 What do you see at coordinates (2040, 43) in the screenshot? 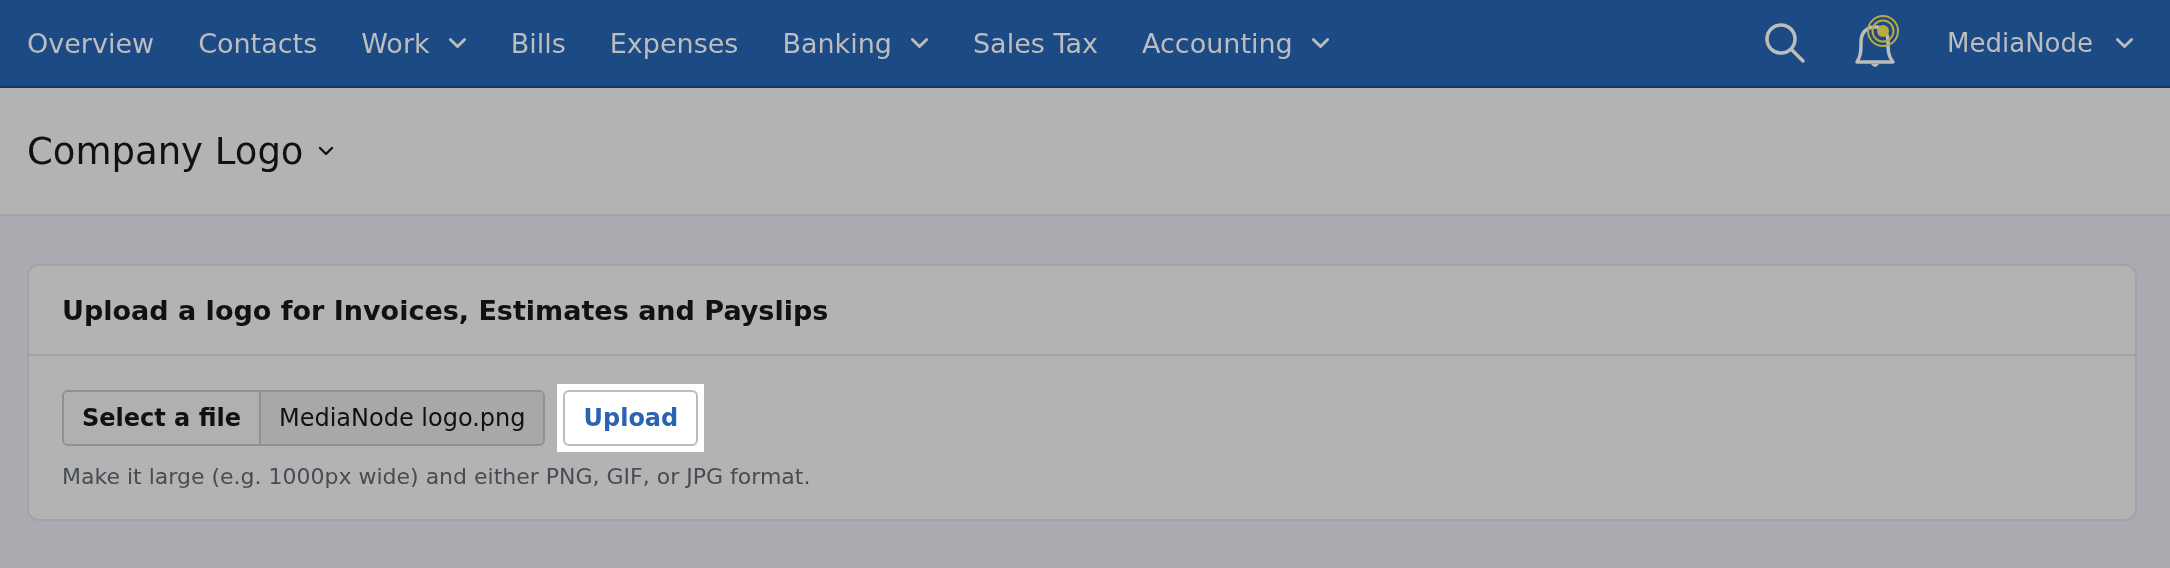
I see `account-menu: MediaNode` at bounding box center [2040, 43].